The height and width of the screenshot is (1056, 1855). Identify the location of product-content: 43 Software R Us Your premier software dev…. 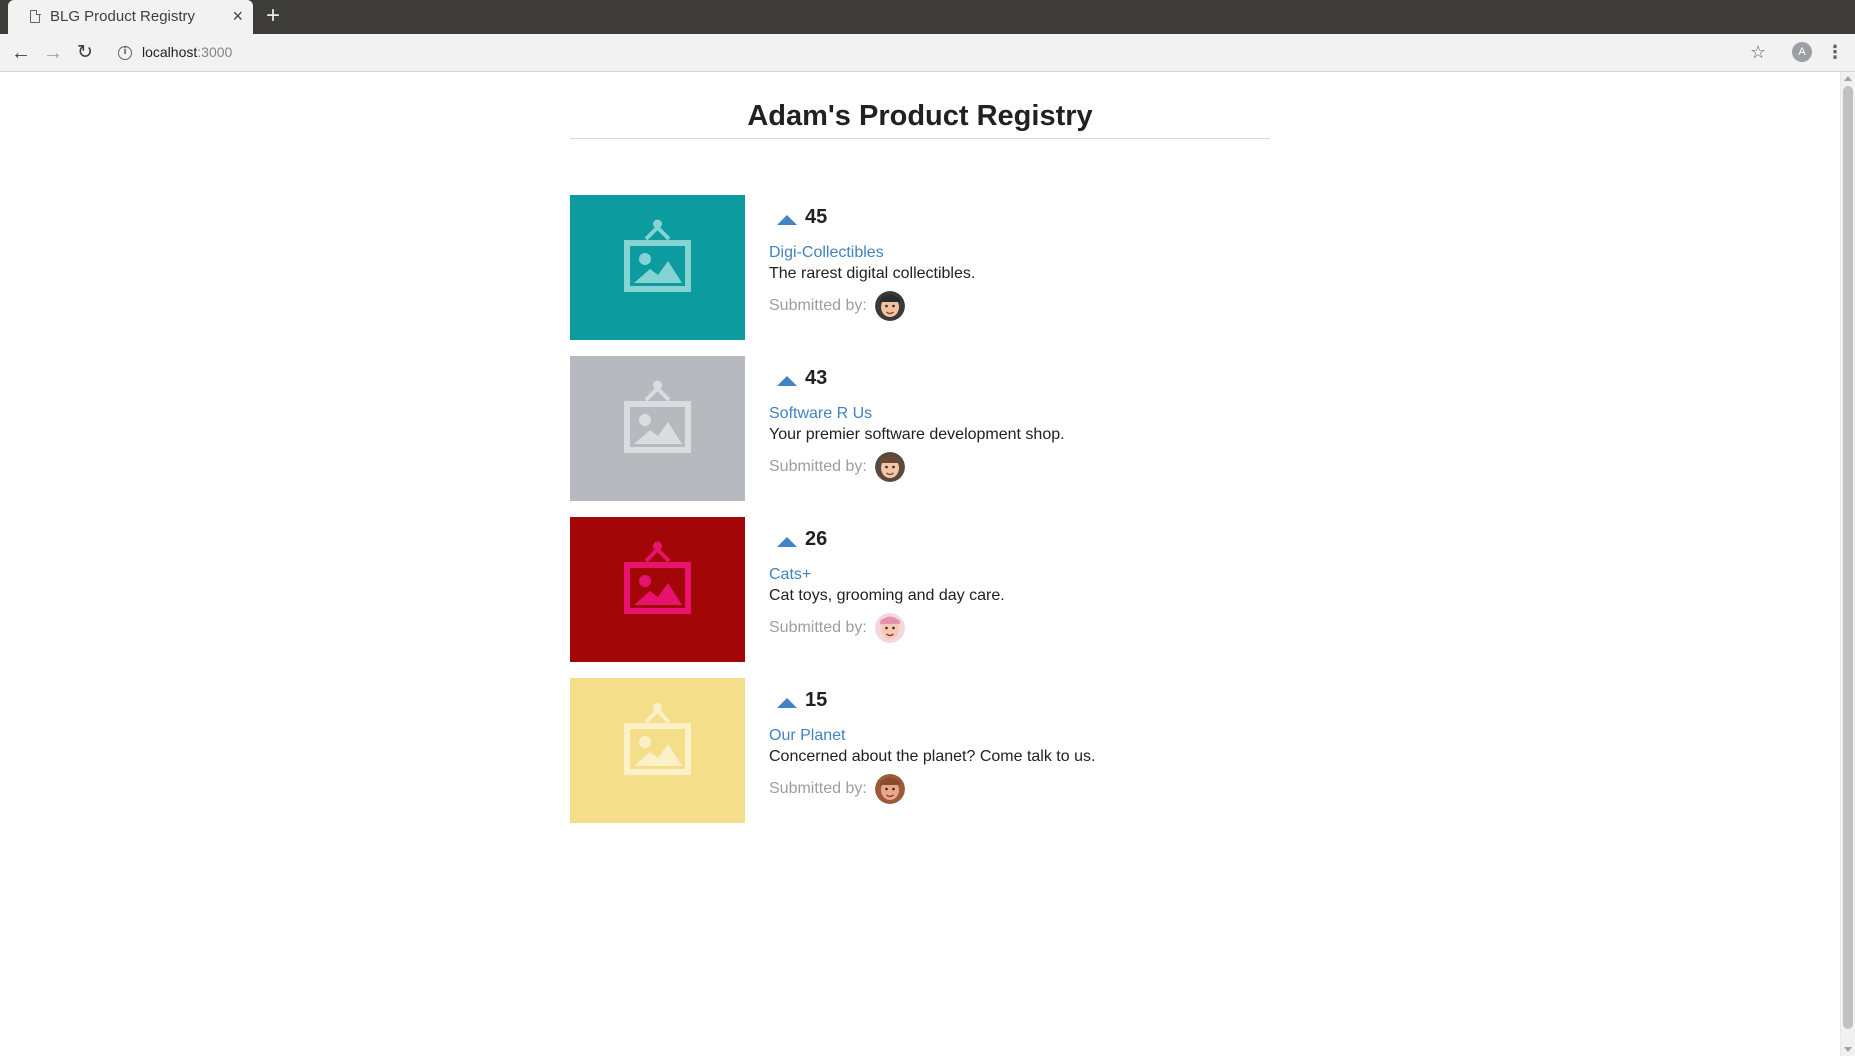
(917, 428).